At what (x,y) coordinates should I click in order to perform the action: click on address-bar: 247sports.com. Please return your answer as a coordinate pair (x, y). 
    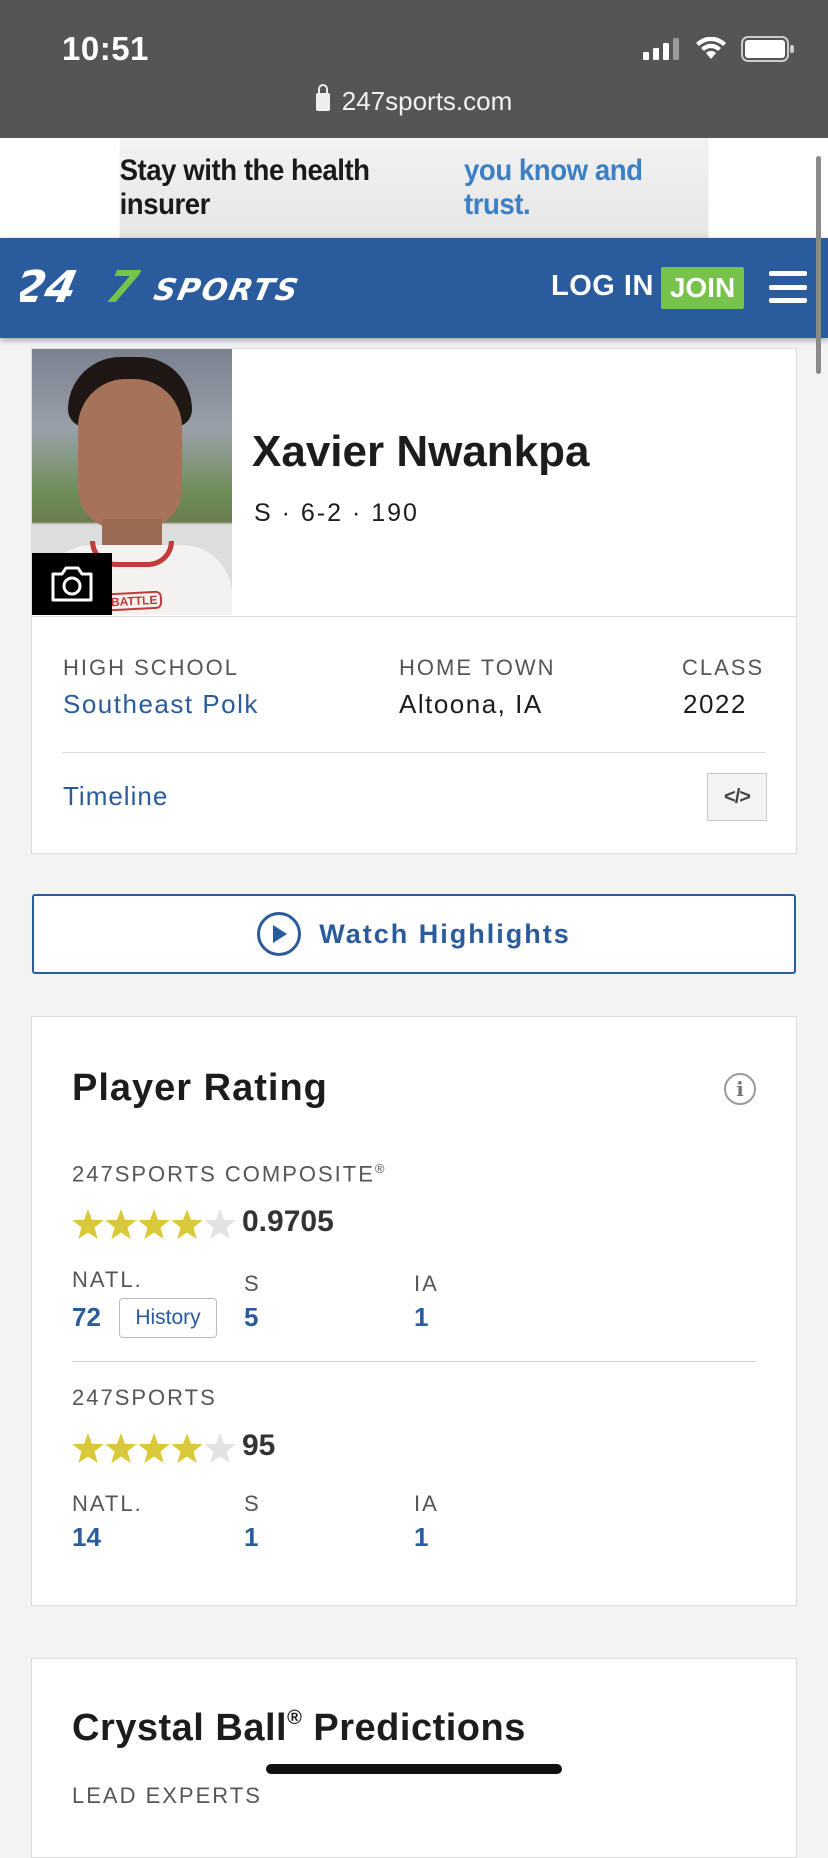
    Looking at the image, I should click on (414, 100).